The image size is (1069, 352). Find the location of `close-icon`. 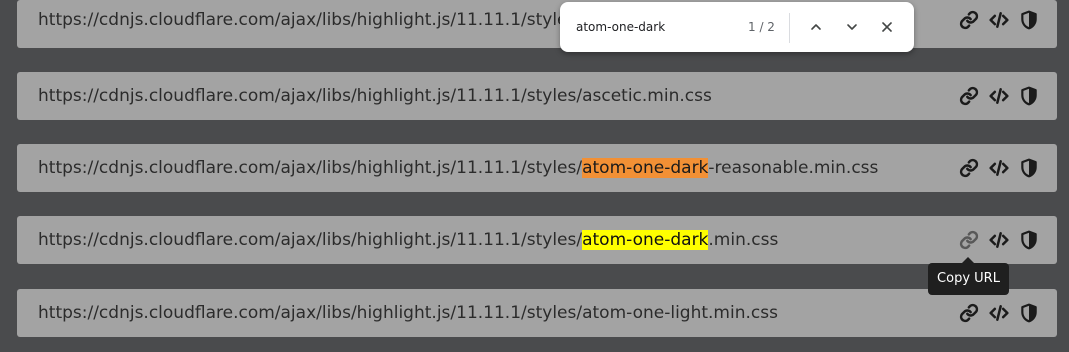

close-icon is located at coordinates (887, 27).